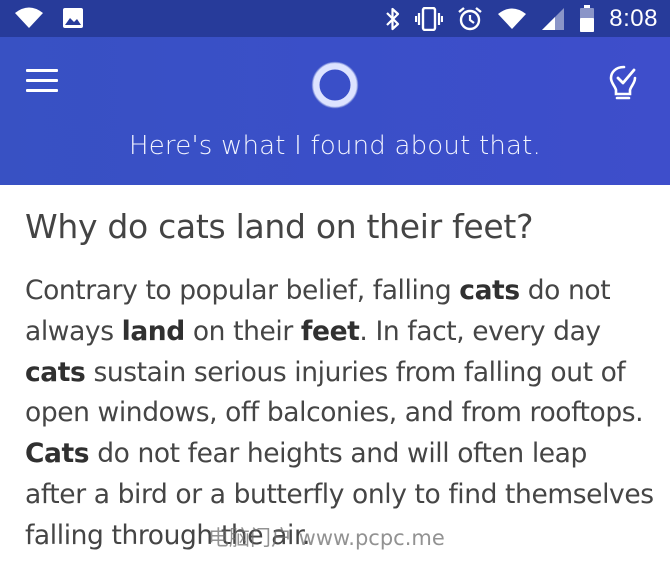 The height and width of the screenshot is (562, 670). Describe the element at coordinates (335, 146) in the screenshot. I see `header-message: Here's what I found about that.` at that location.